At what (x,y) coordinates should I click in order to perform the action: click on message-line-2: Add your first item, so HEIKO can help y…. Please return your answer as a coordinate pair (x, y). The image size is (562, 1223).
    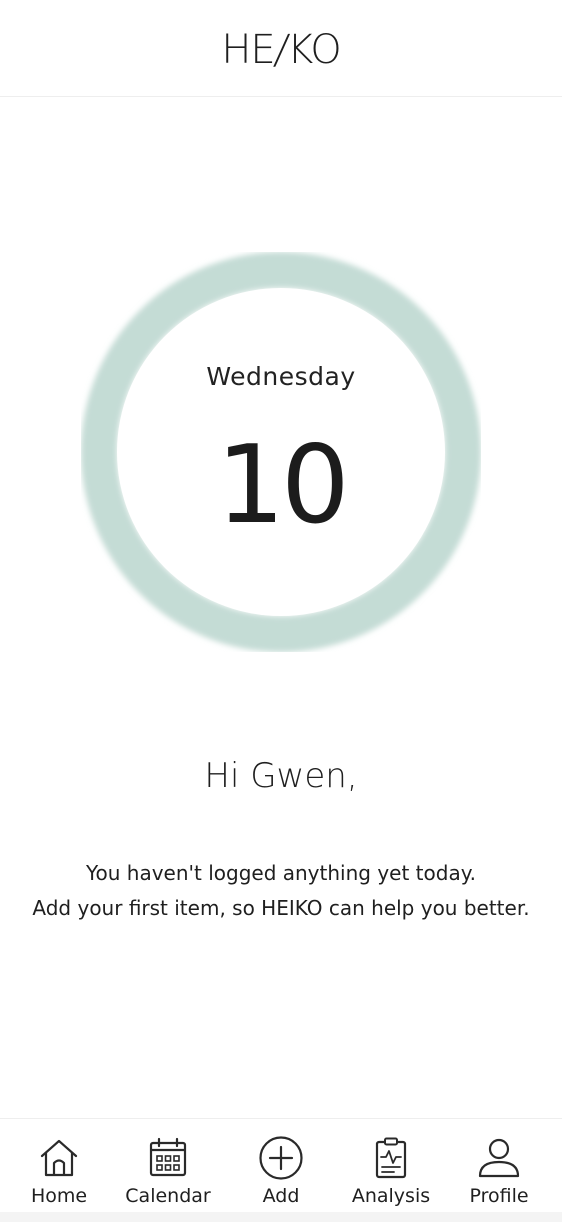
    Looking at the image, I should click on (281, 908).